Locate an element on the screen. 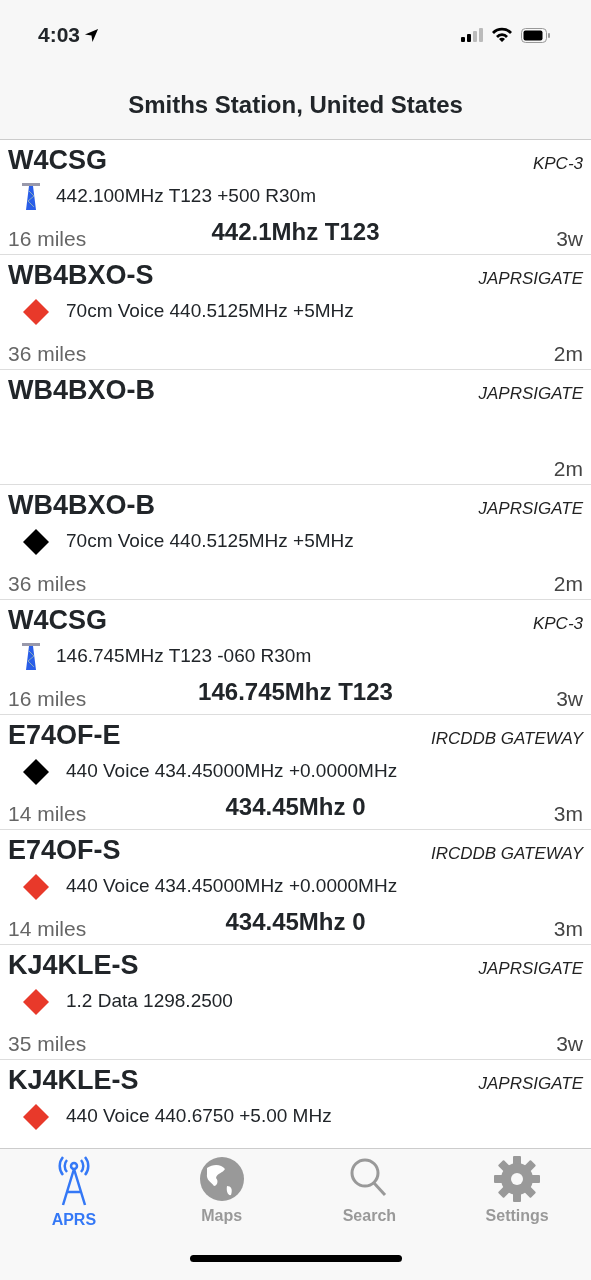  tab-button: Search is located at coordinates (369, 1194).